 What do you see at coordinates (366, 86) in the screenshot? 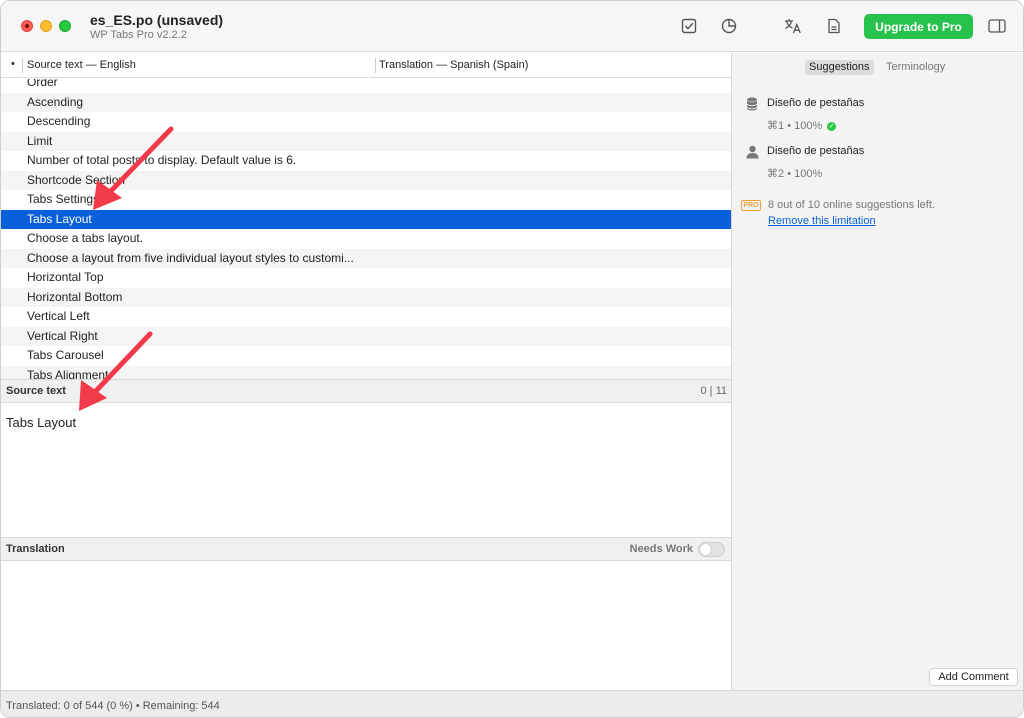
I see `list-row: Order` at bounding box center [366, 86].